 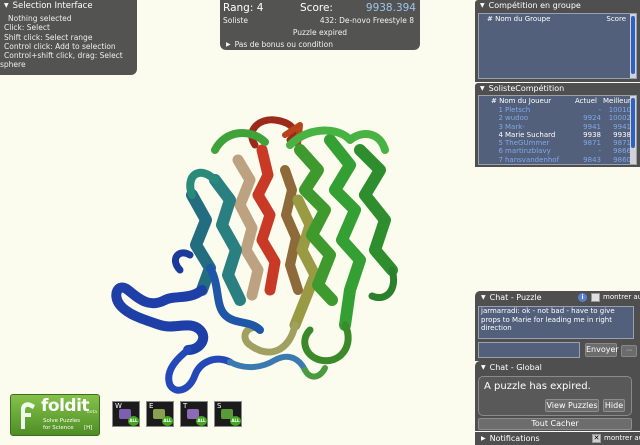 I want to click on notifications-header: ▶Notifications ✕ montrer aut, so click(x=557, y=438).